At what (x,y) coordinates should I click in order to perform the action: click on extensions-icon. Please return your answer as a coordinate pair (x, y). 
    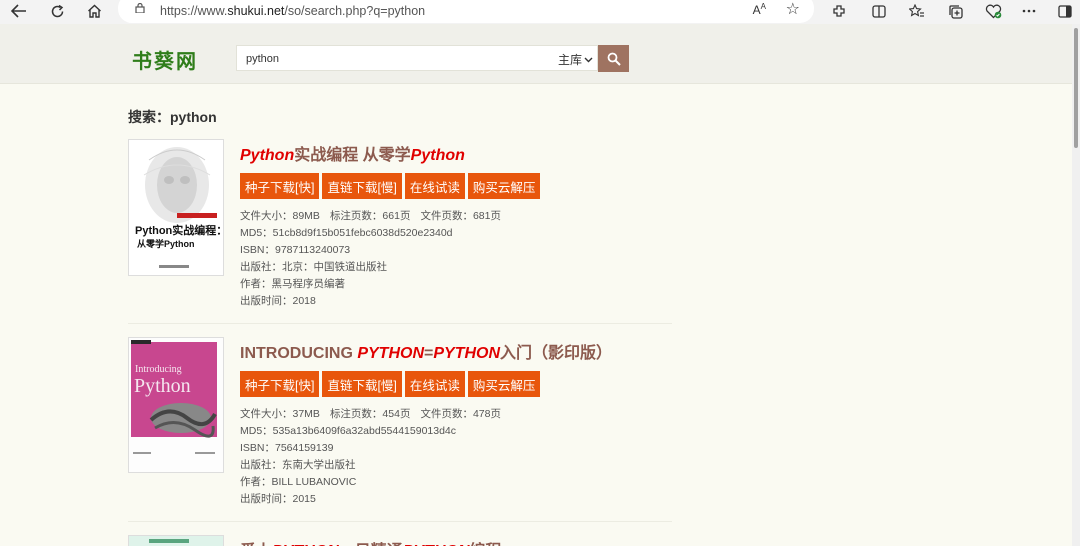
    Looking at the image, I should click on (839, 11).